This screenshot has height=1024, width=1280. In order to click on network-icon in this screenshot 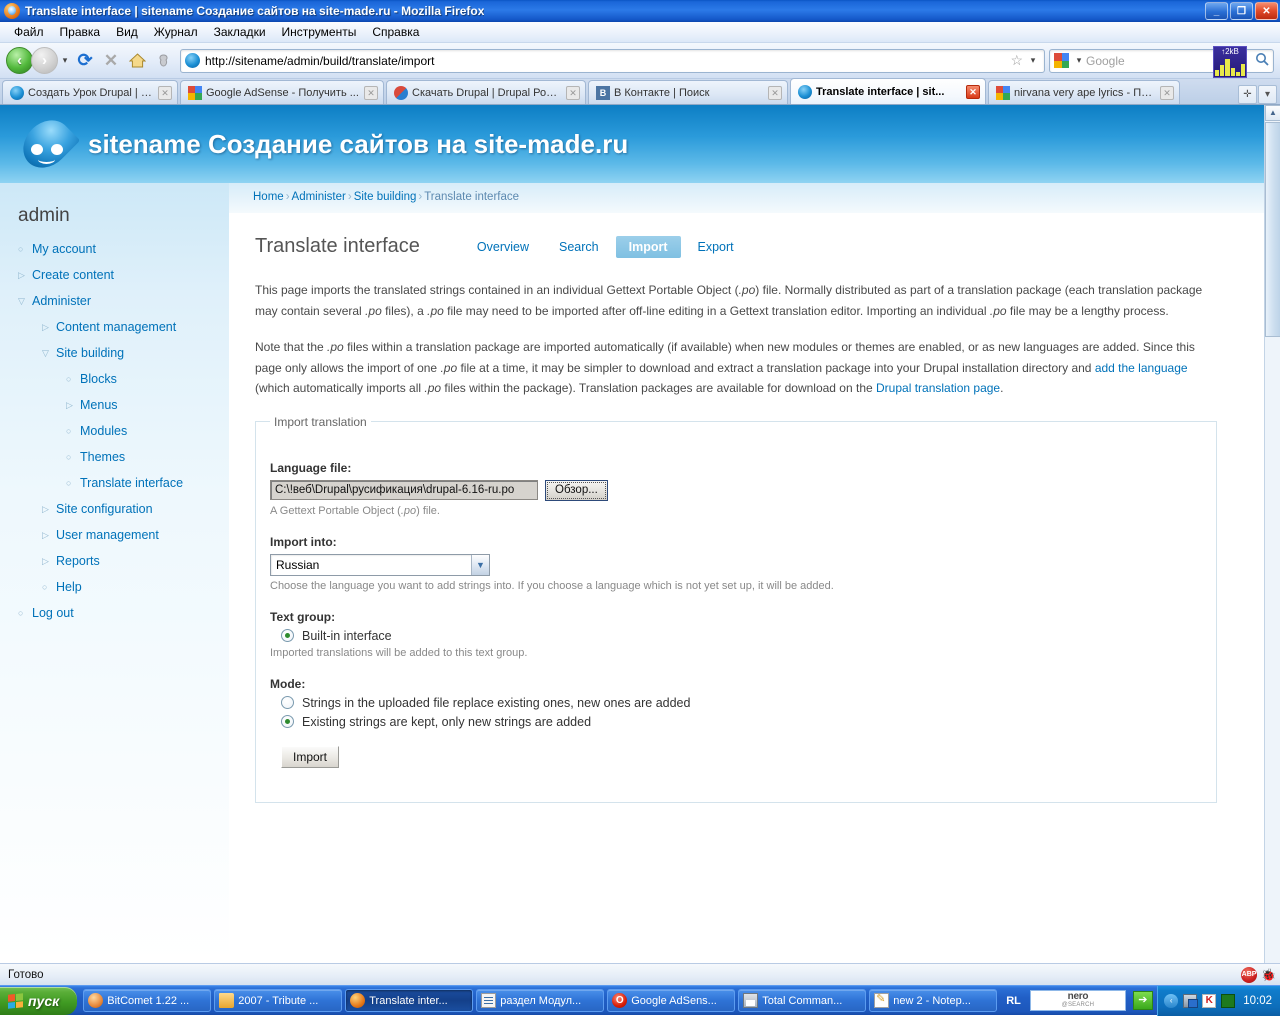, I will do `click(1191, 1000)`.